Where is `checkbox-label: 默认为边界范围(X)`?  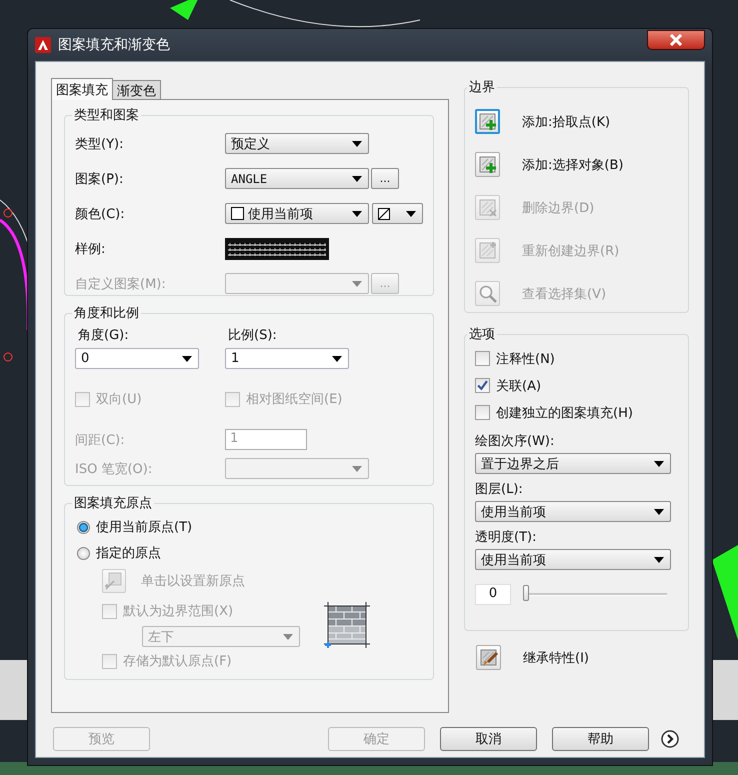 checkbox-label: 默认为边界范围(X) is located at coordinates (178, 611).